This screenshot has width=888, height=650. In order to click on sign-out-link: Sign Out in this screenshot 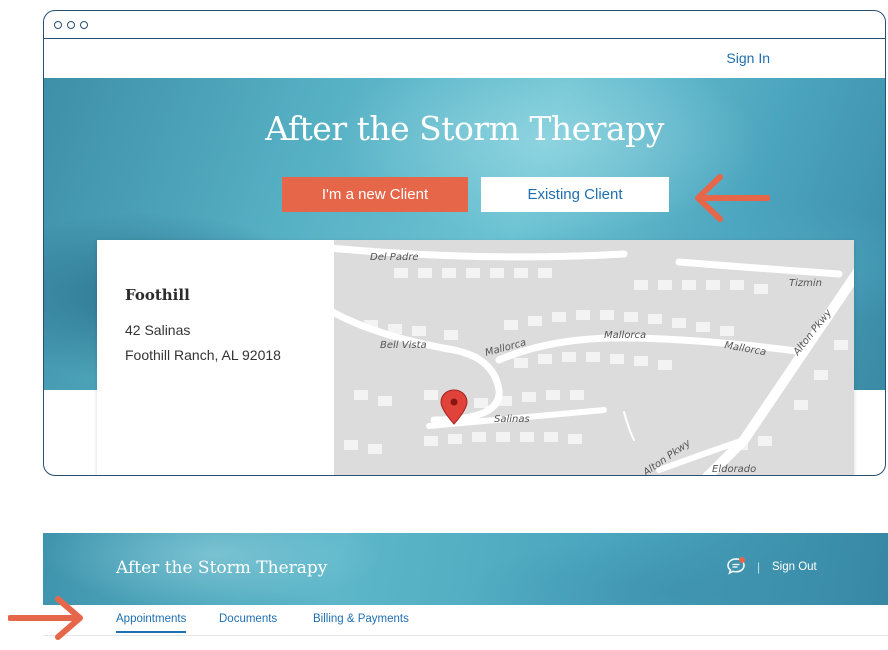, I will do `click(794, 567)`.